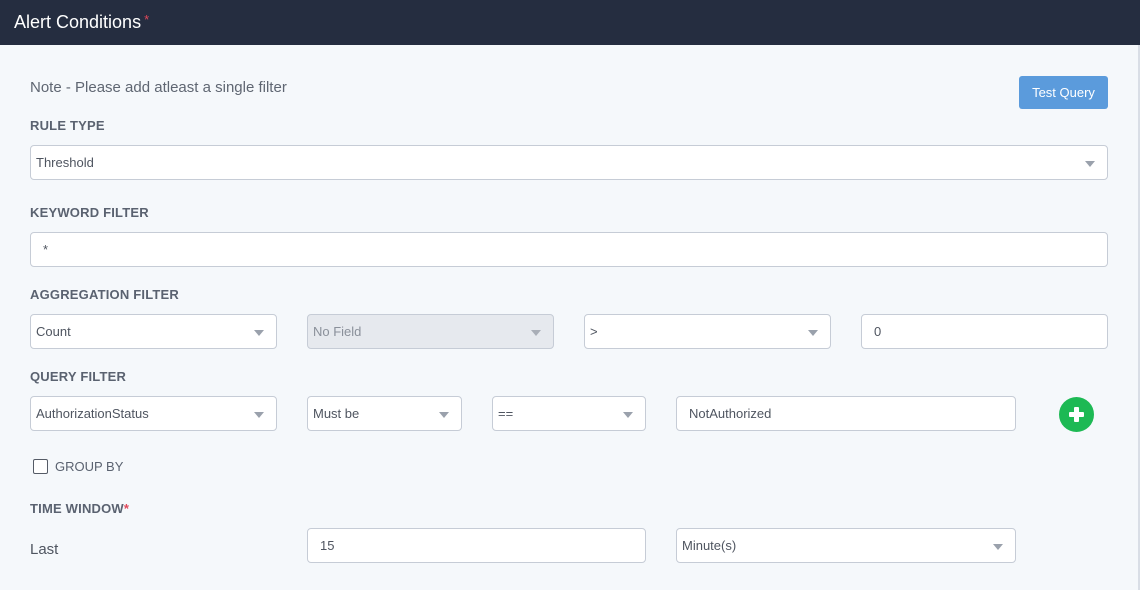 The image size is (1140, 590). What do you see at coordinates (327, 545) in the screenshot?
I see `time-window-value: 15` at bounding box center [327, 545].